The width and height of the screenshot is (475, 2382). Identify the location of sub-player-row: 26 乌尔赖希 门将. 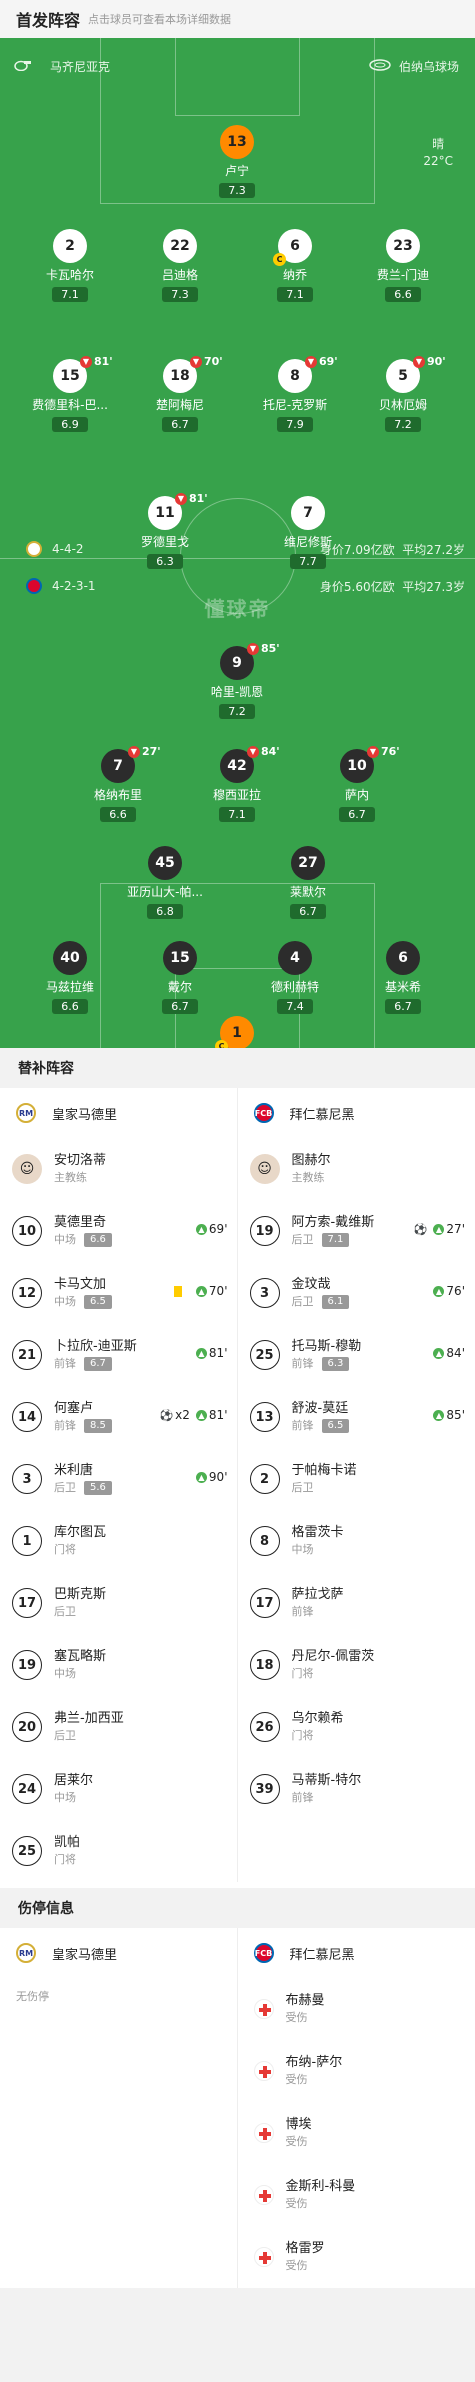
(356, 1727).